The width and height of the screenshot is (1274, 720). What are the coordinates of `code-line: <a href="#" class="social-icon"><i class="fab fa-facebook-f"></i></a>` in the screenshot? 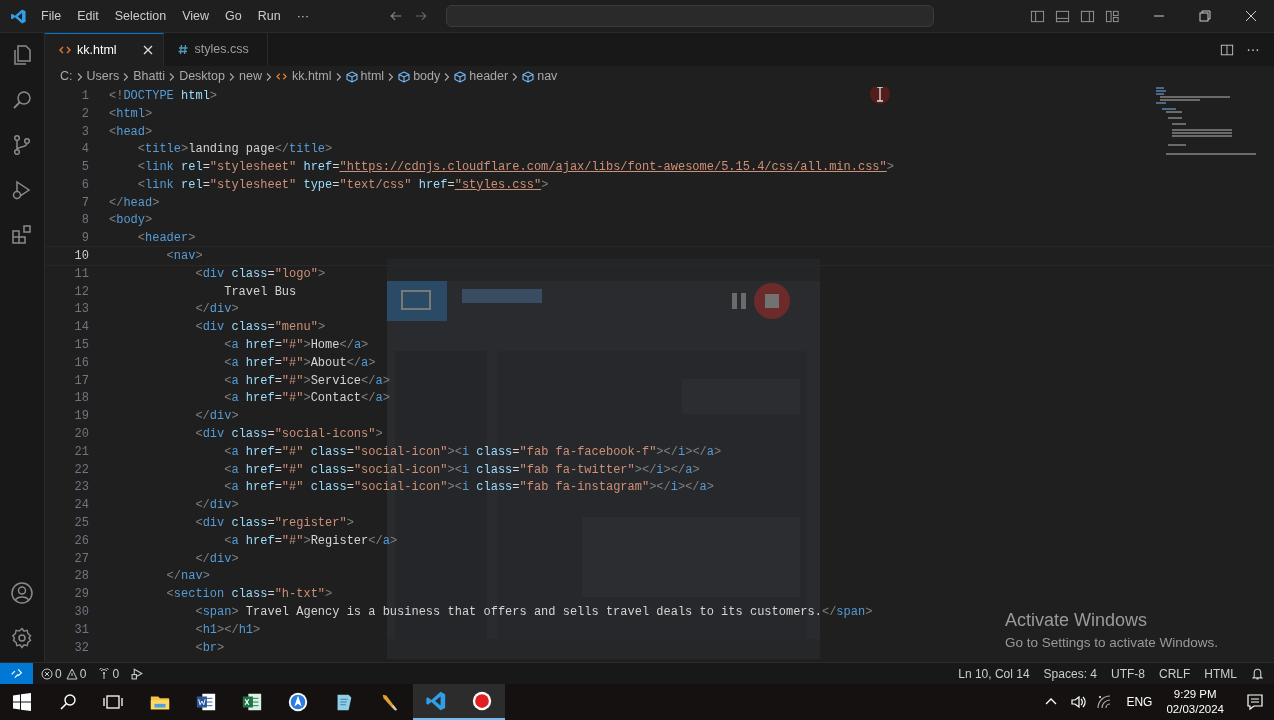 It's located at (472, 452).